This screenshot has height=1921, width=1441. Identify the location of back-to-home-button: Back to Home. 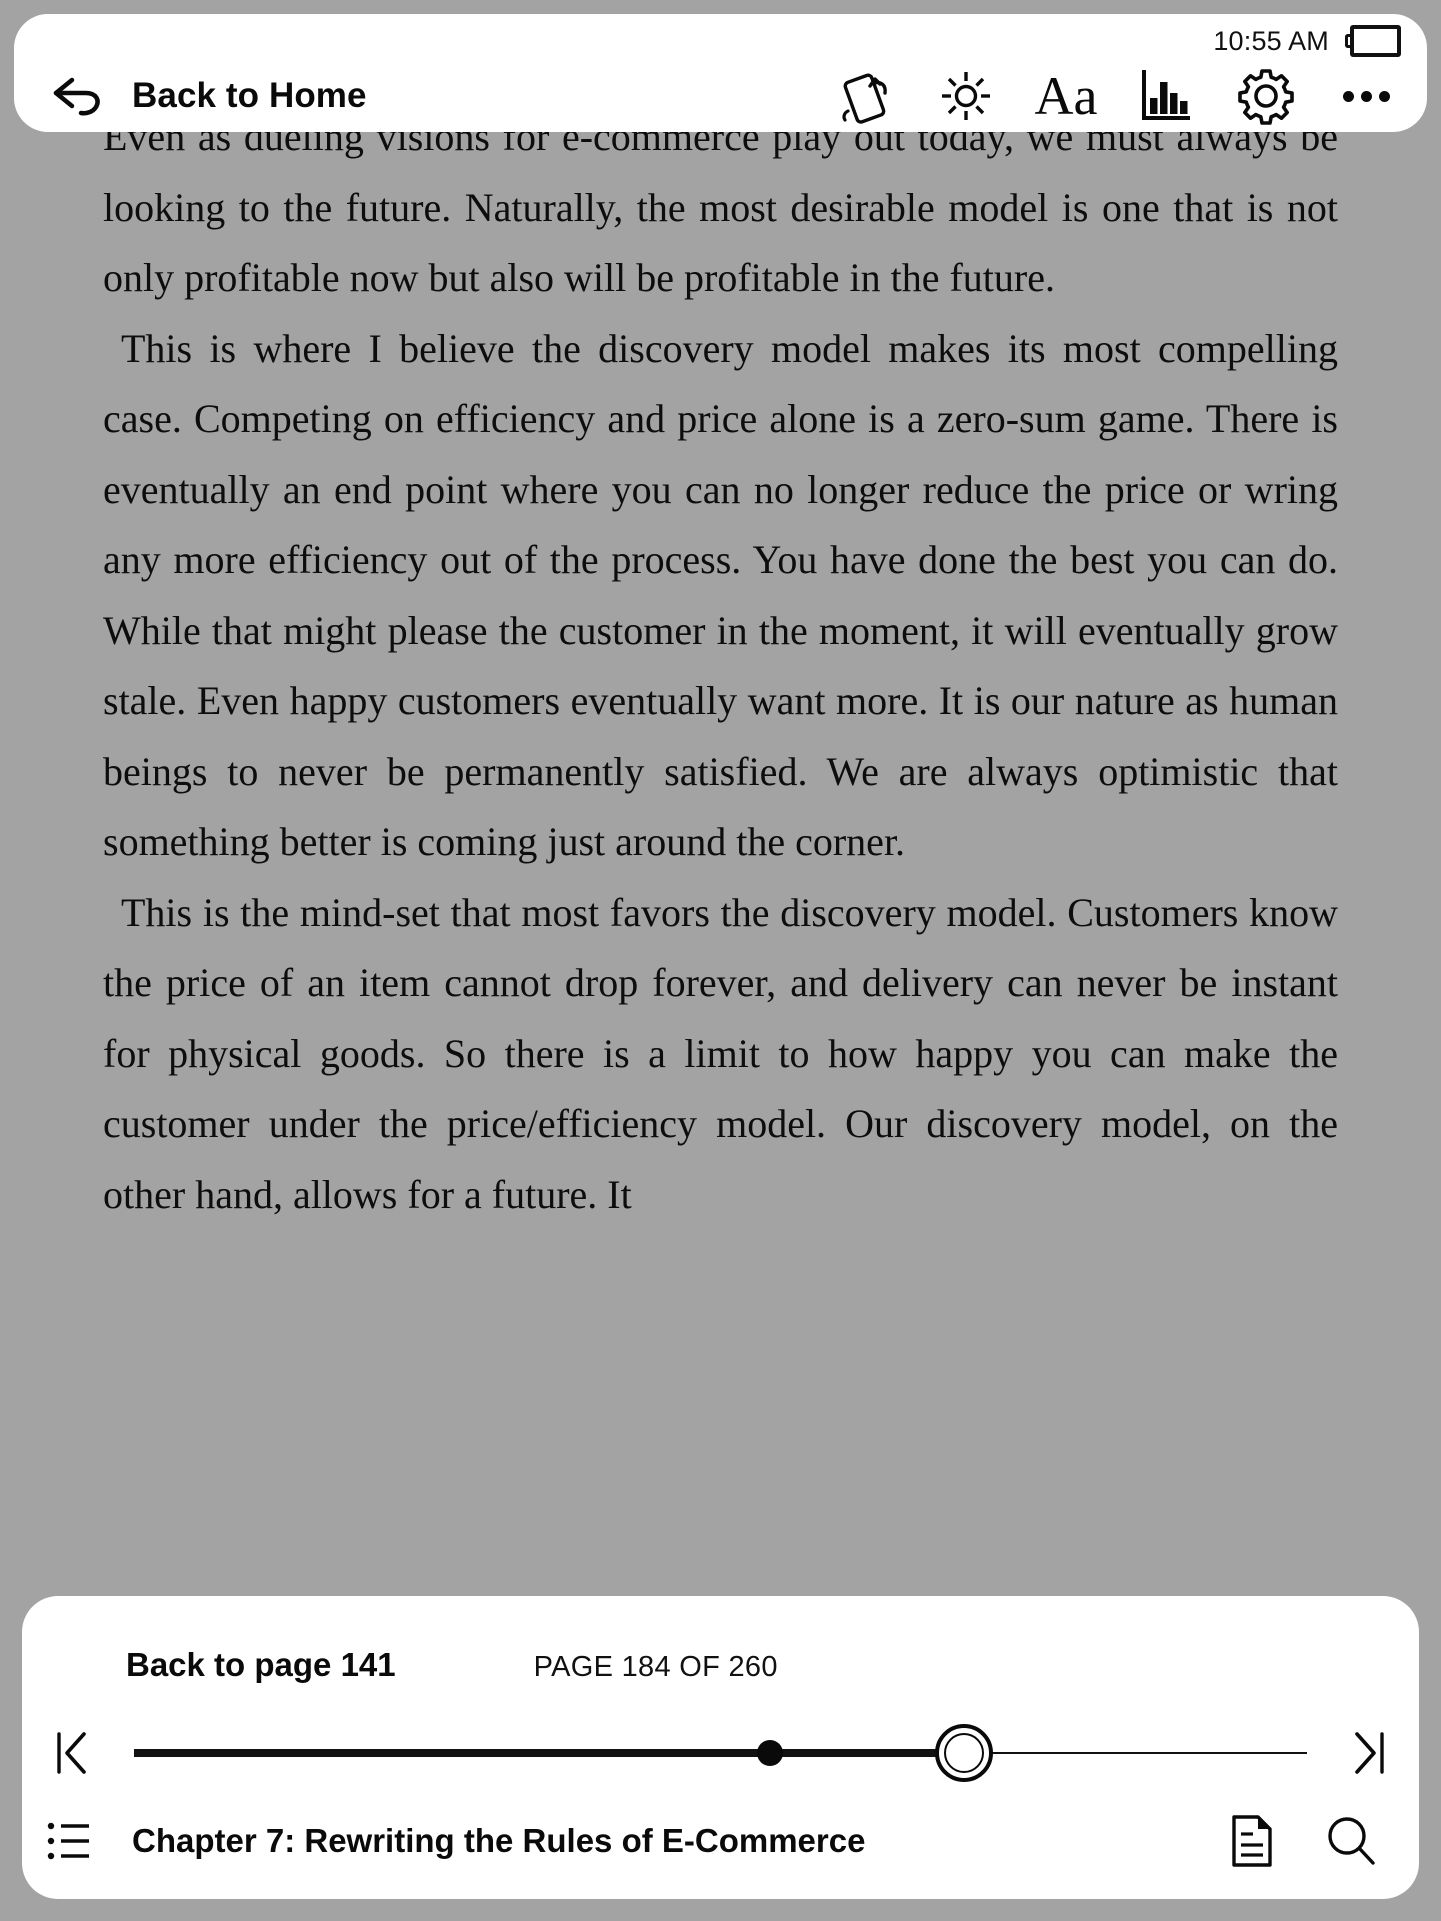
(208, 96).